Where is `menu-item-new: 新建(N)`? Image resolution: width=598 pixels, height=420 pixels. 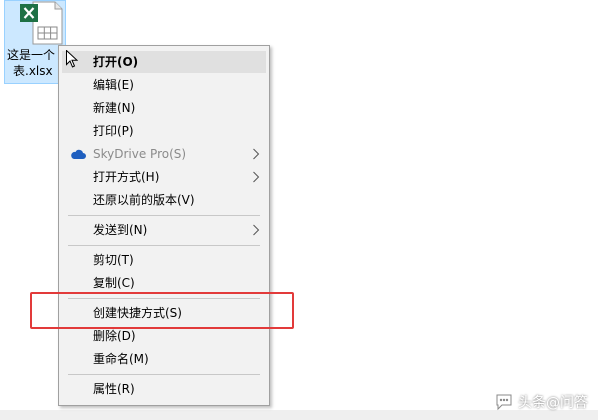
menu-item-new: 新建(N) is located at coordinates (164, 108).